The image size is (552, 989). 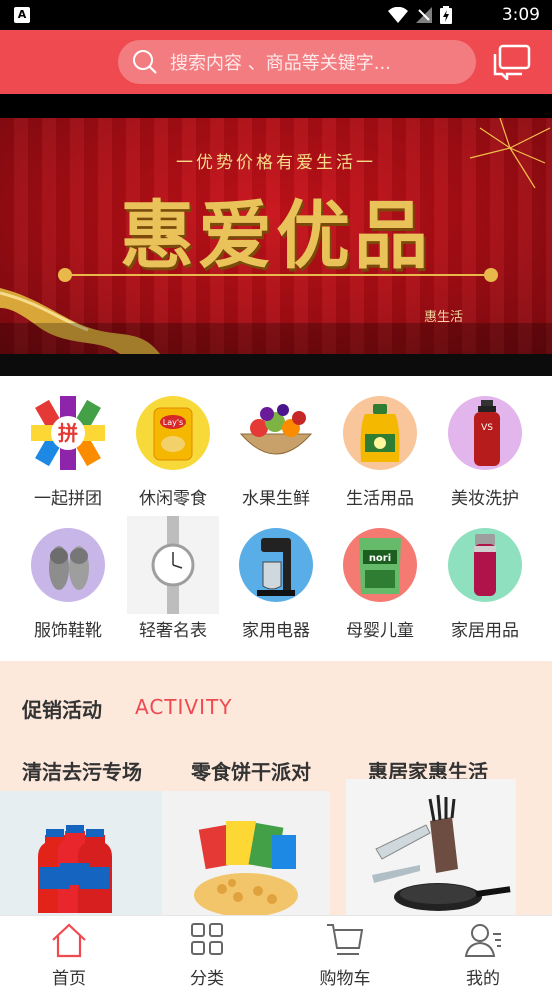 I want to click on tab-categories: 分类, so click(x=207, y=952).